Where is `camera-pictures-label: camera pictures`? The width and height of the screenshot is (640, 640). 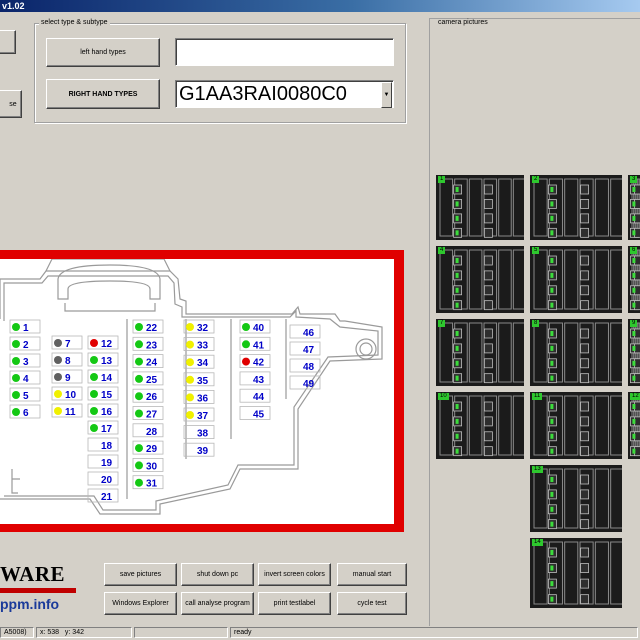 camera-pictures-label: camera pictures is located at coordinates (463, 22).